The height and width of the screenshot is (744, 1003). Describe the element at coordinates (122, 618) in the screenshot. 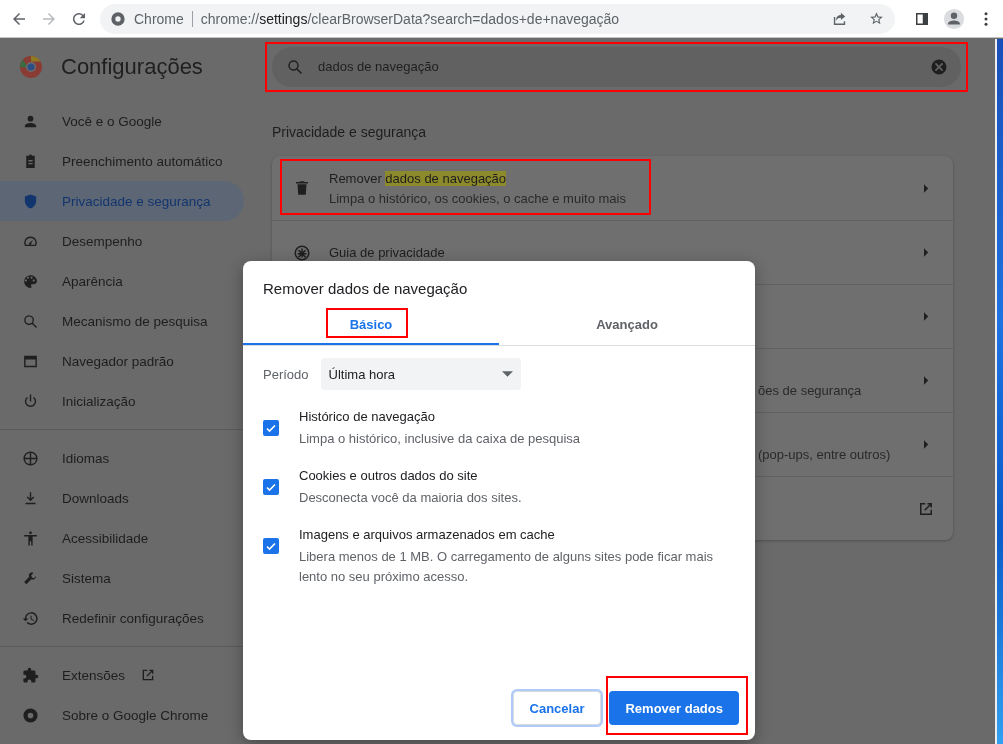

I see `sidebar-item: Redefinir configurações` at that location.